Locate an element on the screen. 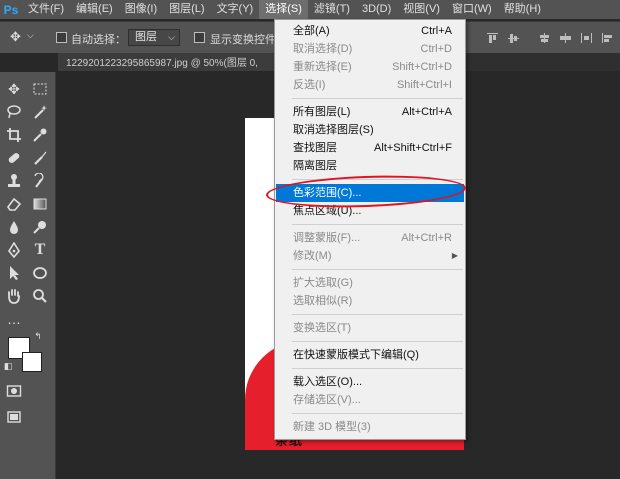 The image size is (620, 479). menu-item-label: 在快速蒙版模式下编辑(Q) is located at coordinates (356, 355).